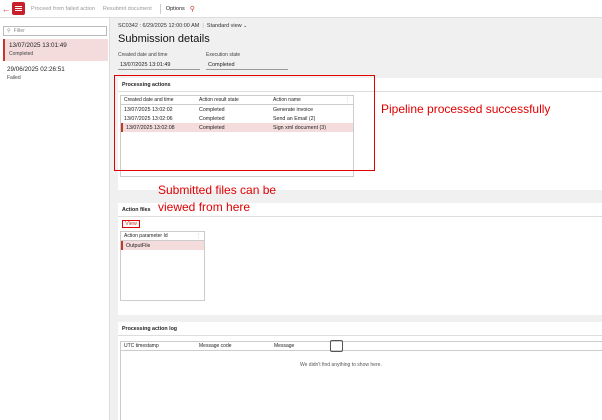  What do you see at coordinates (341, 365) in the screenshot?
I see `empty-state-text: We didn't find anything to show here.` at bounding box center [341, 365].